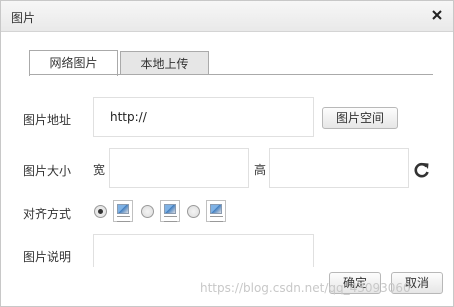 Image resolution: width=454 pixels, height=307 pixels. What do you see at coordinates (100, 211) in the screenshot?
I see `align-default-radio` at bounding box center [100, 211].